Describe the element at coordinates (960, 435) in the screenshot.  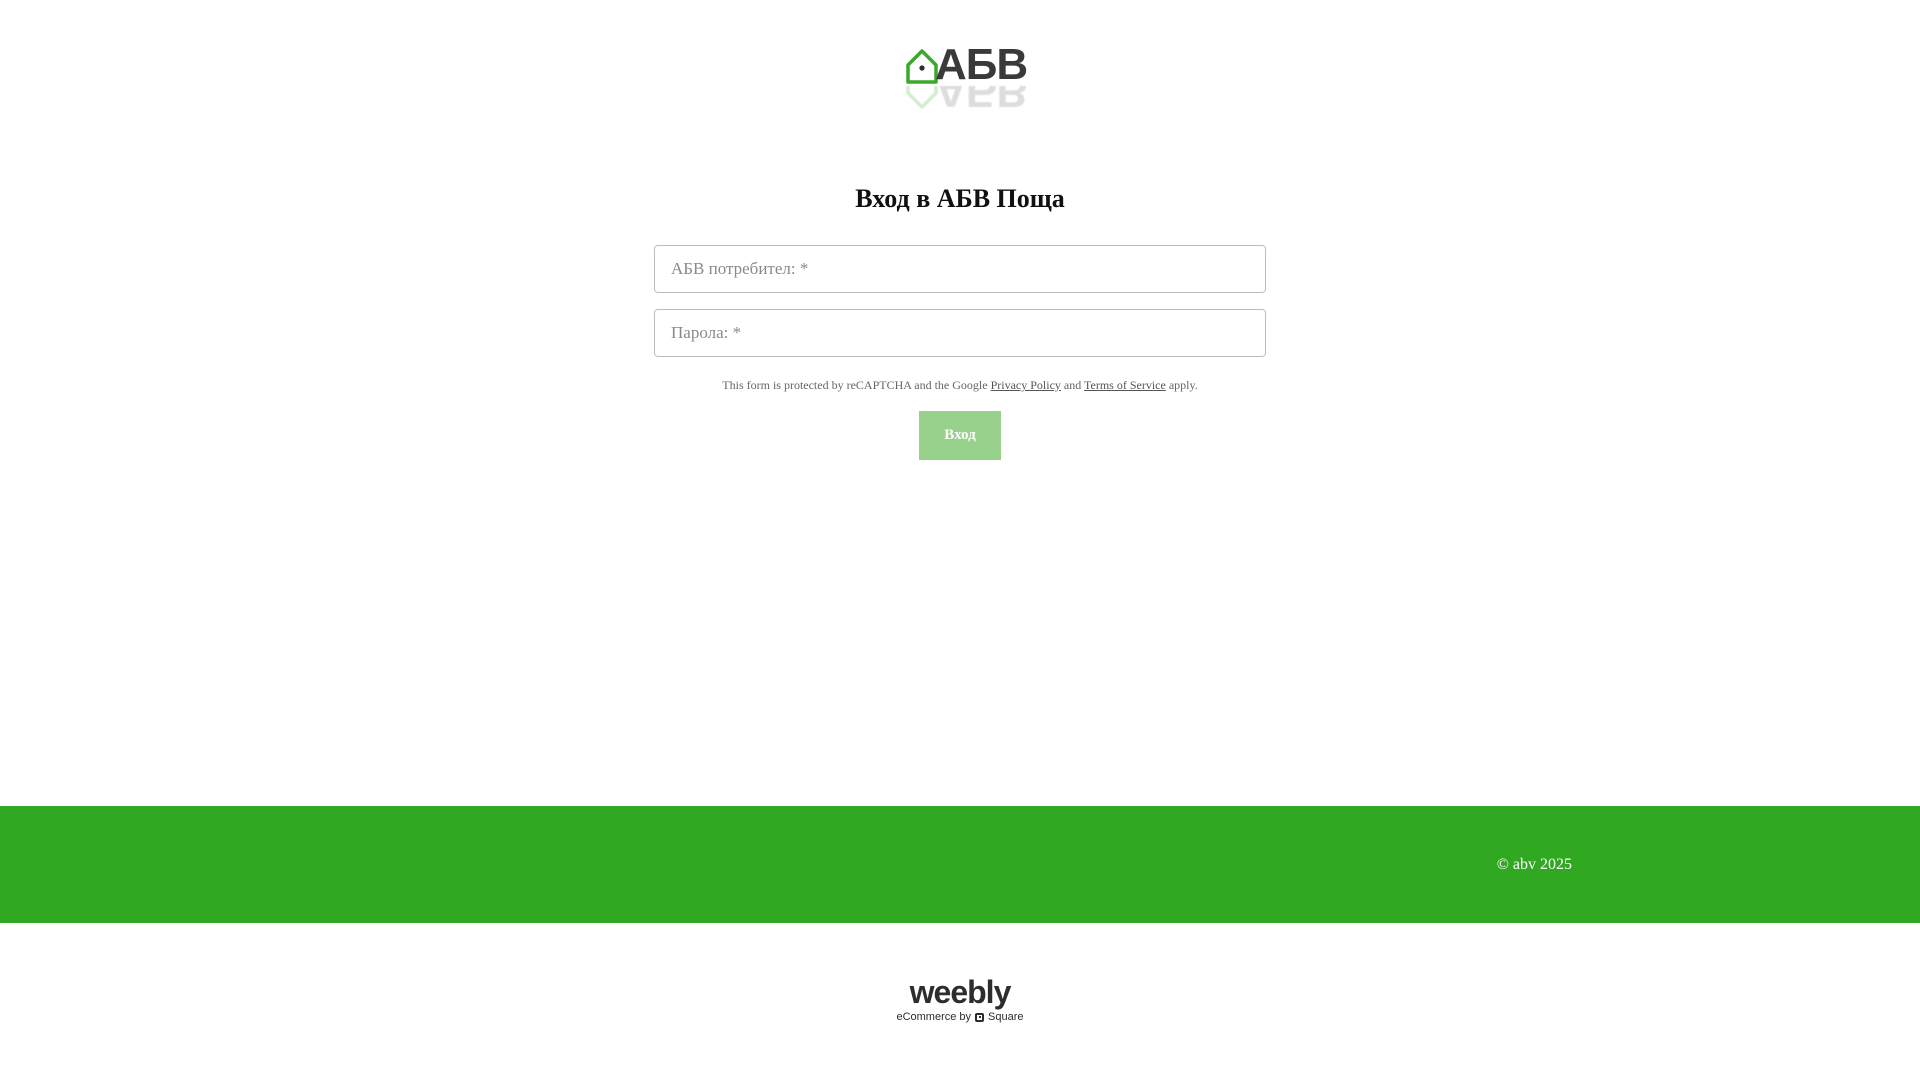
I see `login-button: Вход` at that location.